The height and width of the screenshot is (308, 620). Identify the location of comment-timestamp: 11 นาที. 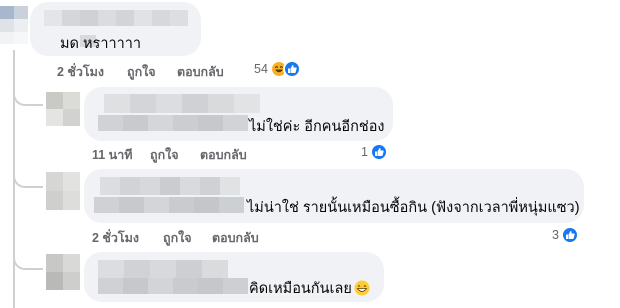
(112, 155).